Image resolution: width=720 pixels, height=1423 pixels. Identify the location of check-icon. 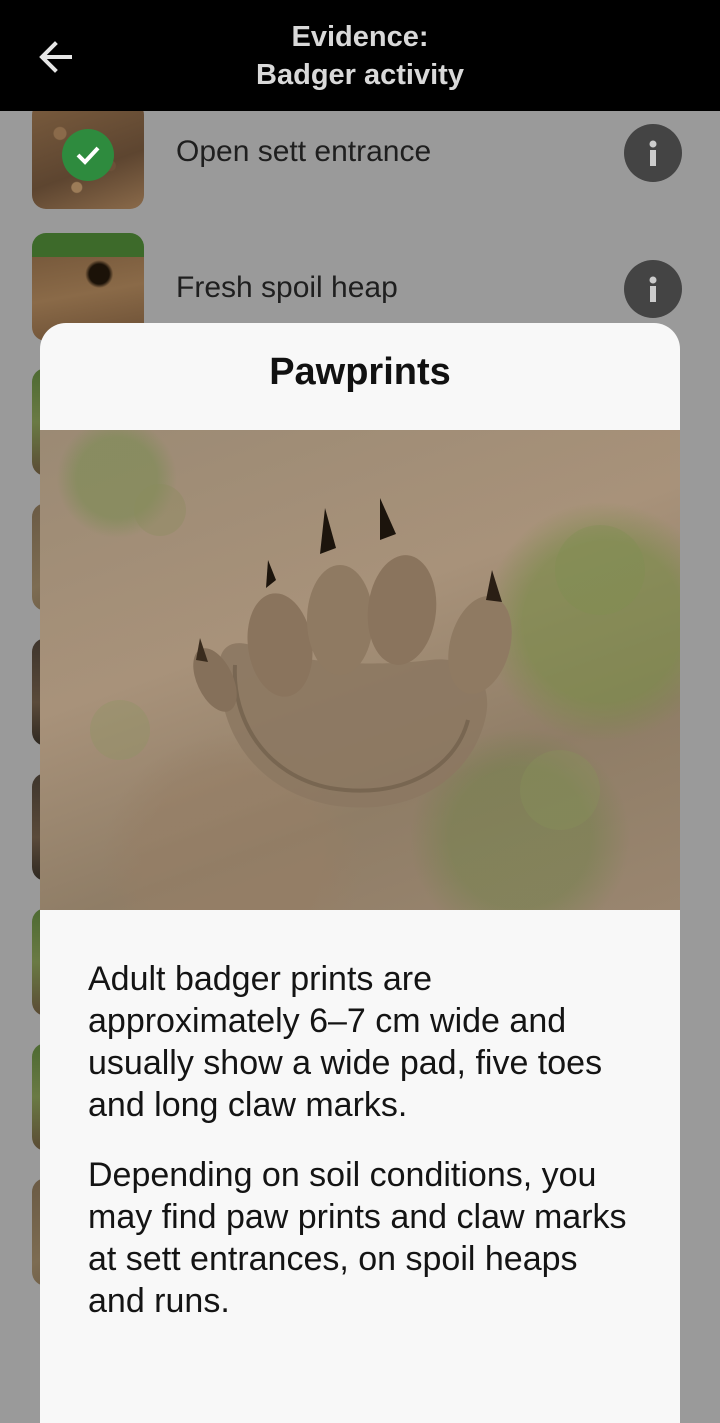
(88, 155).